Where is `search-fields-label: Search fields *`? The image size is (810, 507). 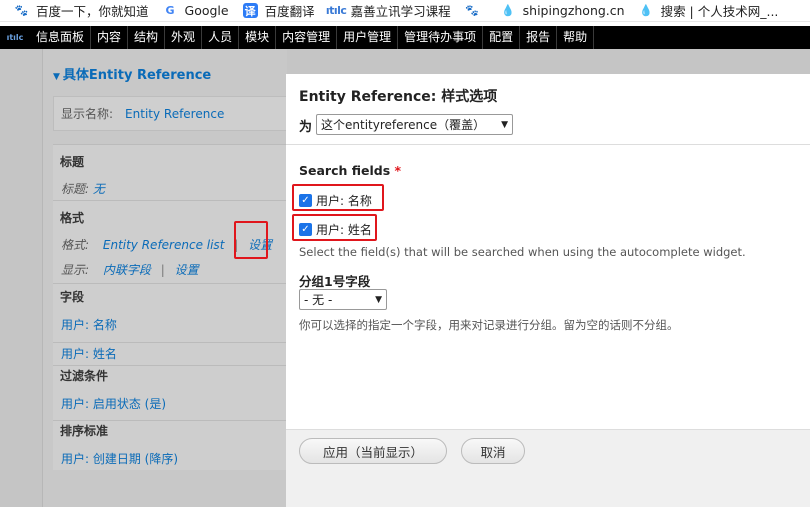
search-fields-label: Search fields * is located at coordinates (350, 170).